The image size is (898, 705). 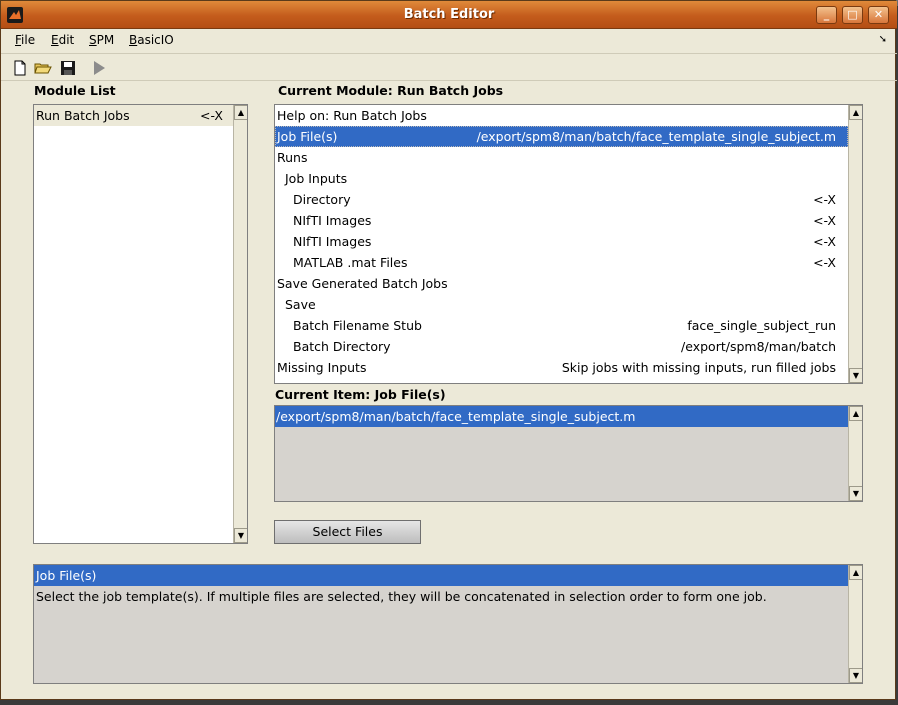 What do you see at coordinates (316, 178) in the screenshot?
I see `module-row-label: Job Inputs` at bounding box center [316, 178].